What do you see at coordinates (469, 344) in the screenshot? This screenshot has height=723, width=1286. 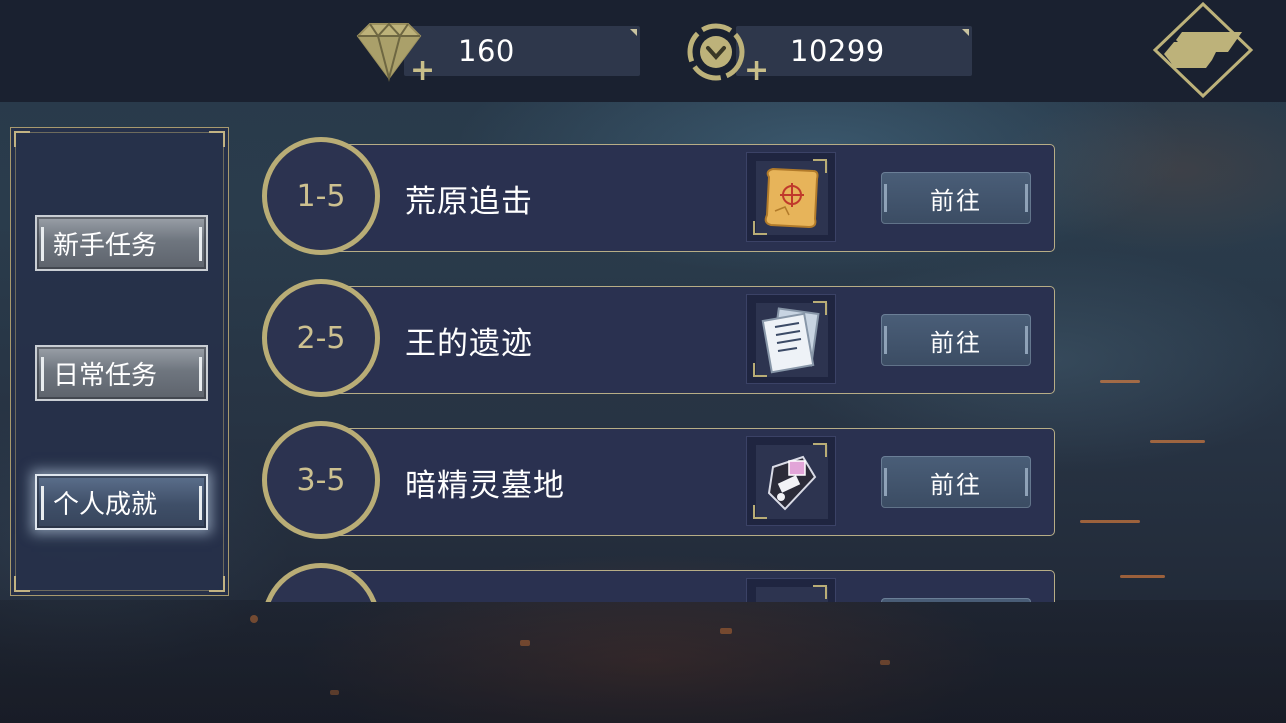 I see `quest-name: 王的遗迹` at bounding box center [469, 344].